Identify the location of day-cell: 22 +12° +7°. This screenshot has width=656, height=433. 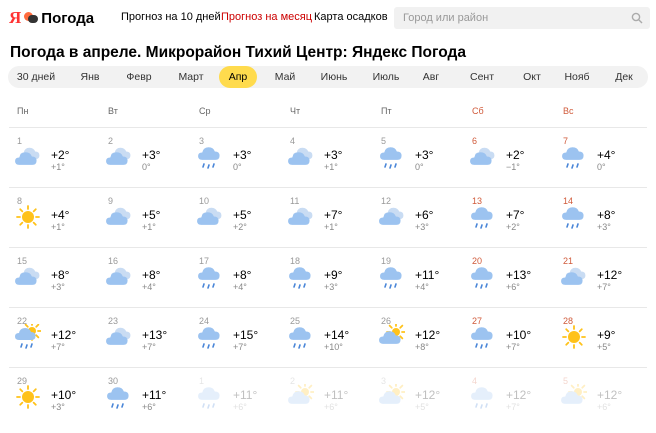
(54, 336).